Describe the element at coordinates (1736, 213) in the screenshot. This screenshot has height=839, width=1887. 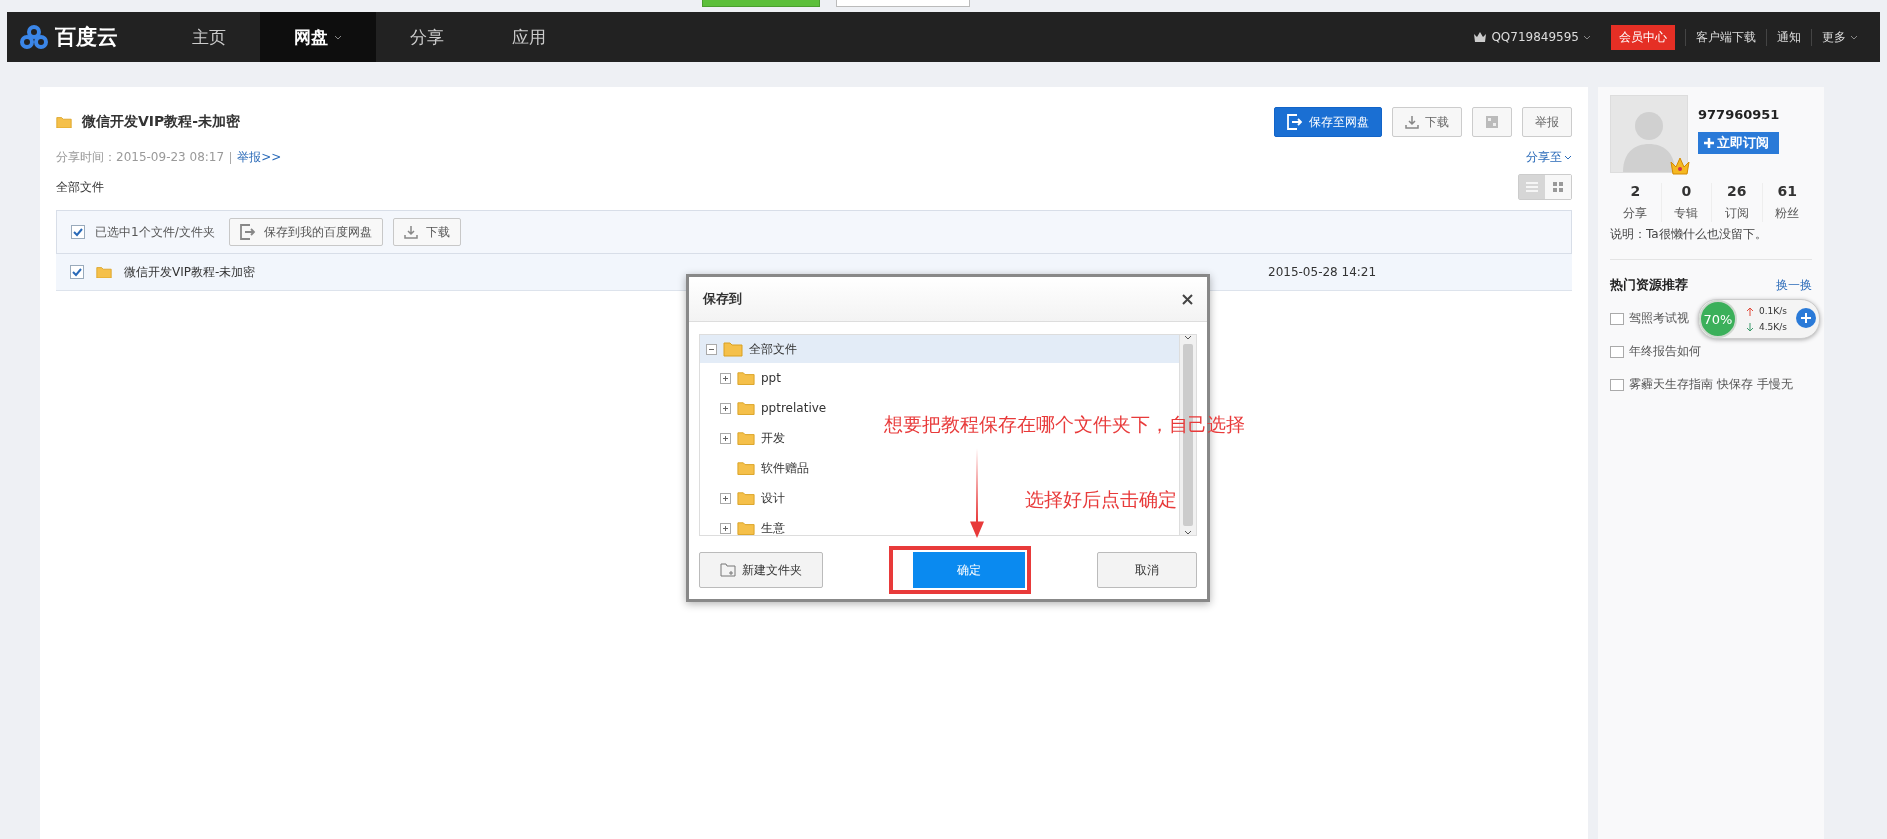
I see `stat-label: 订阅` at that location.